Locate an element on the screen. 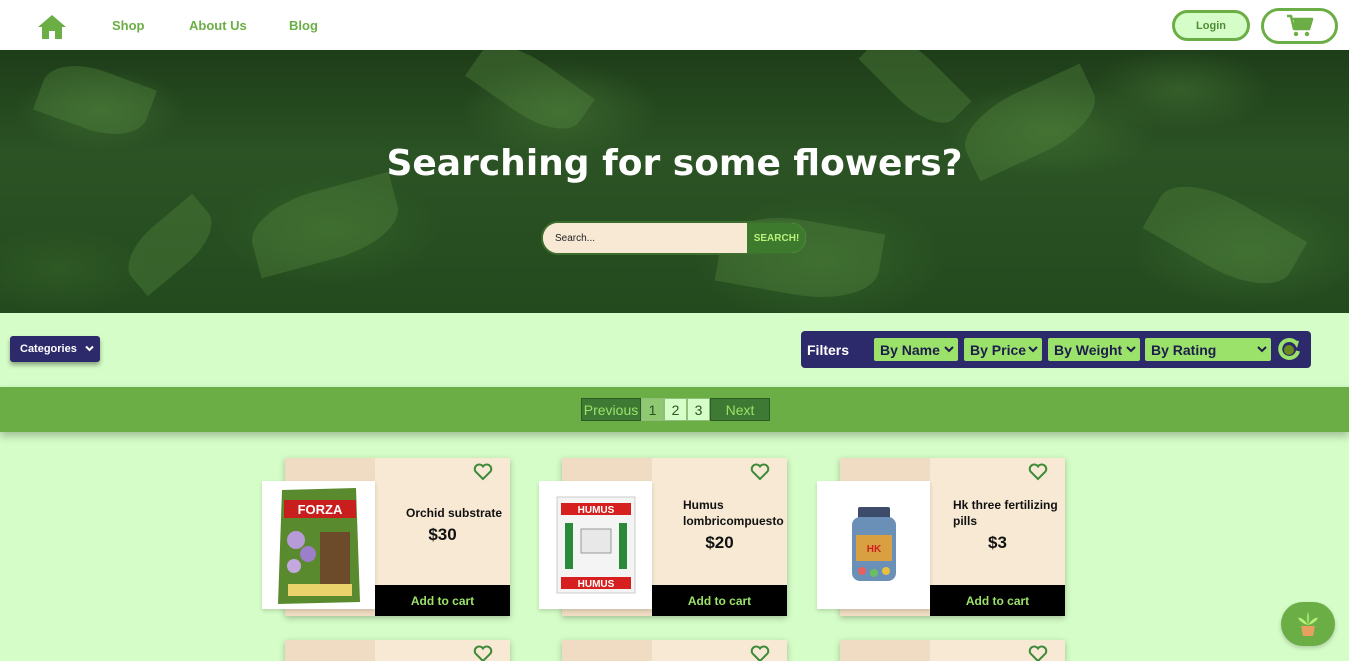 This screenshot has height=661, width=1349. login-button: Login is located at coordinates (1211, 25).